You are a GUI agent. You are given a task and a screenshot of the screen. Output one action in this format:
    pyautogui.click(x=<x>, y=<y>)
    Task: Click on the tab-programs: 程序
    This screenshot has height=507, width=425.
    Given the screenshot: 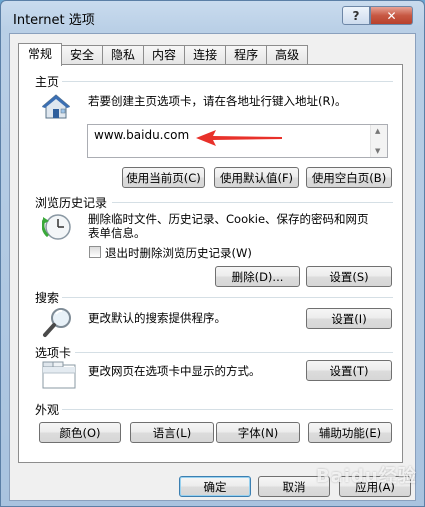 What is the action you would take?
    pyautogui.click(x=246, y=55)
    